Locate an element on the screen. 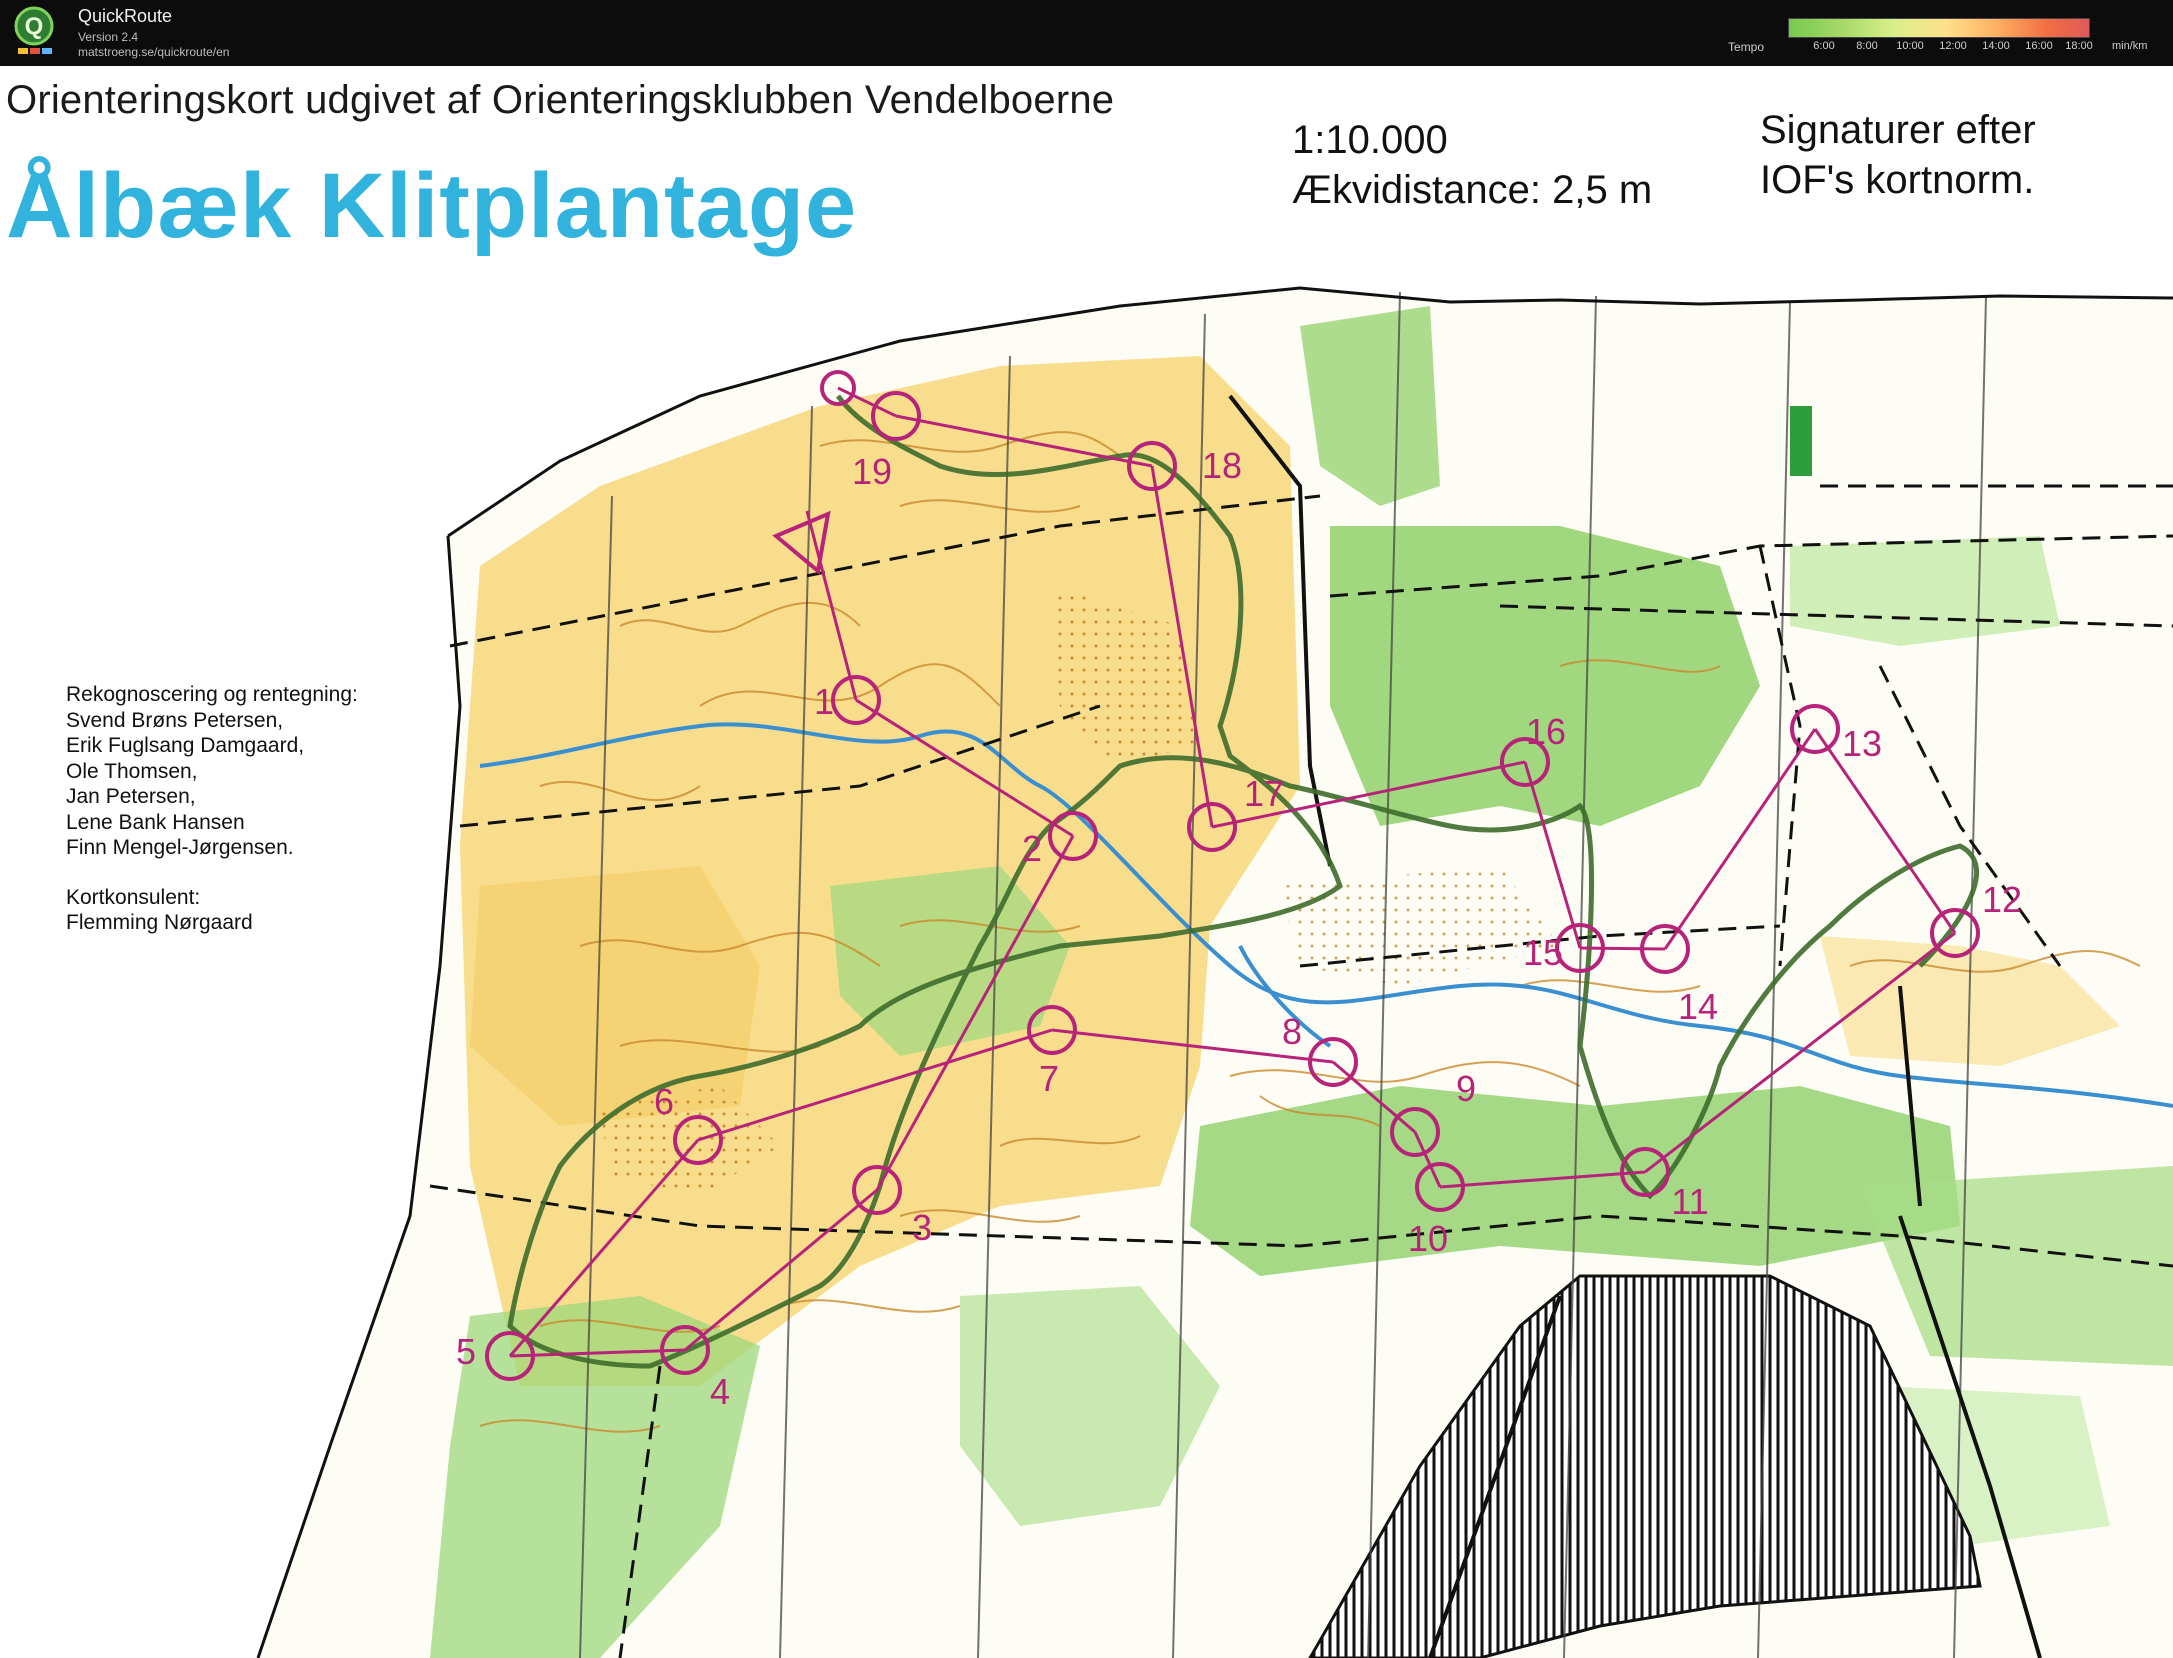 This screenshot has height=1658, width=2173. control-label-19: 19 is located at coordinates (872, 471).